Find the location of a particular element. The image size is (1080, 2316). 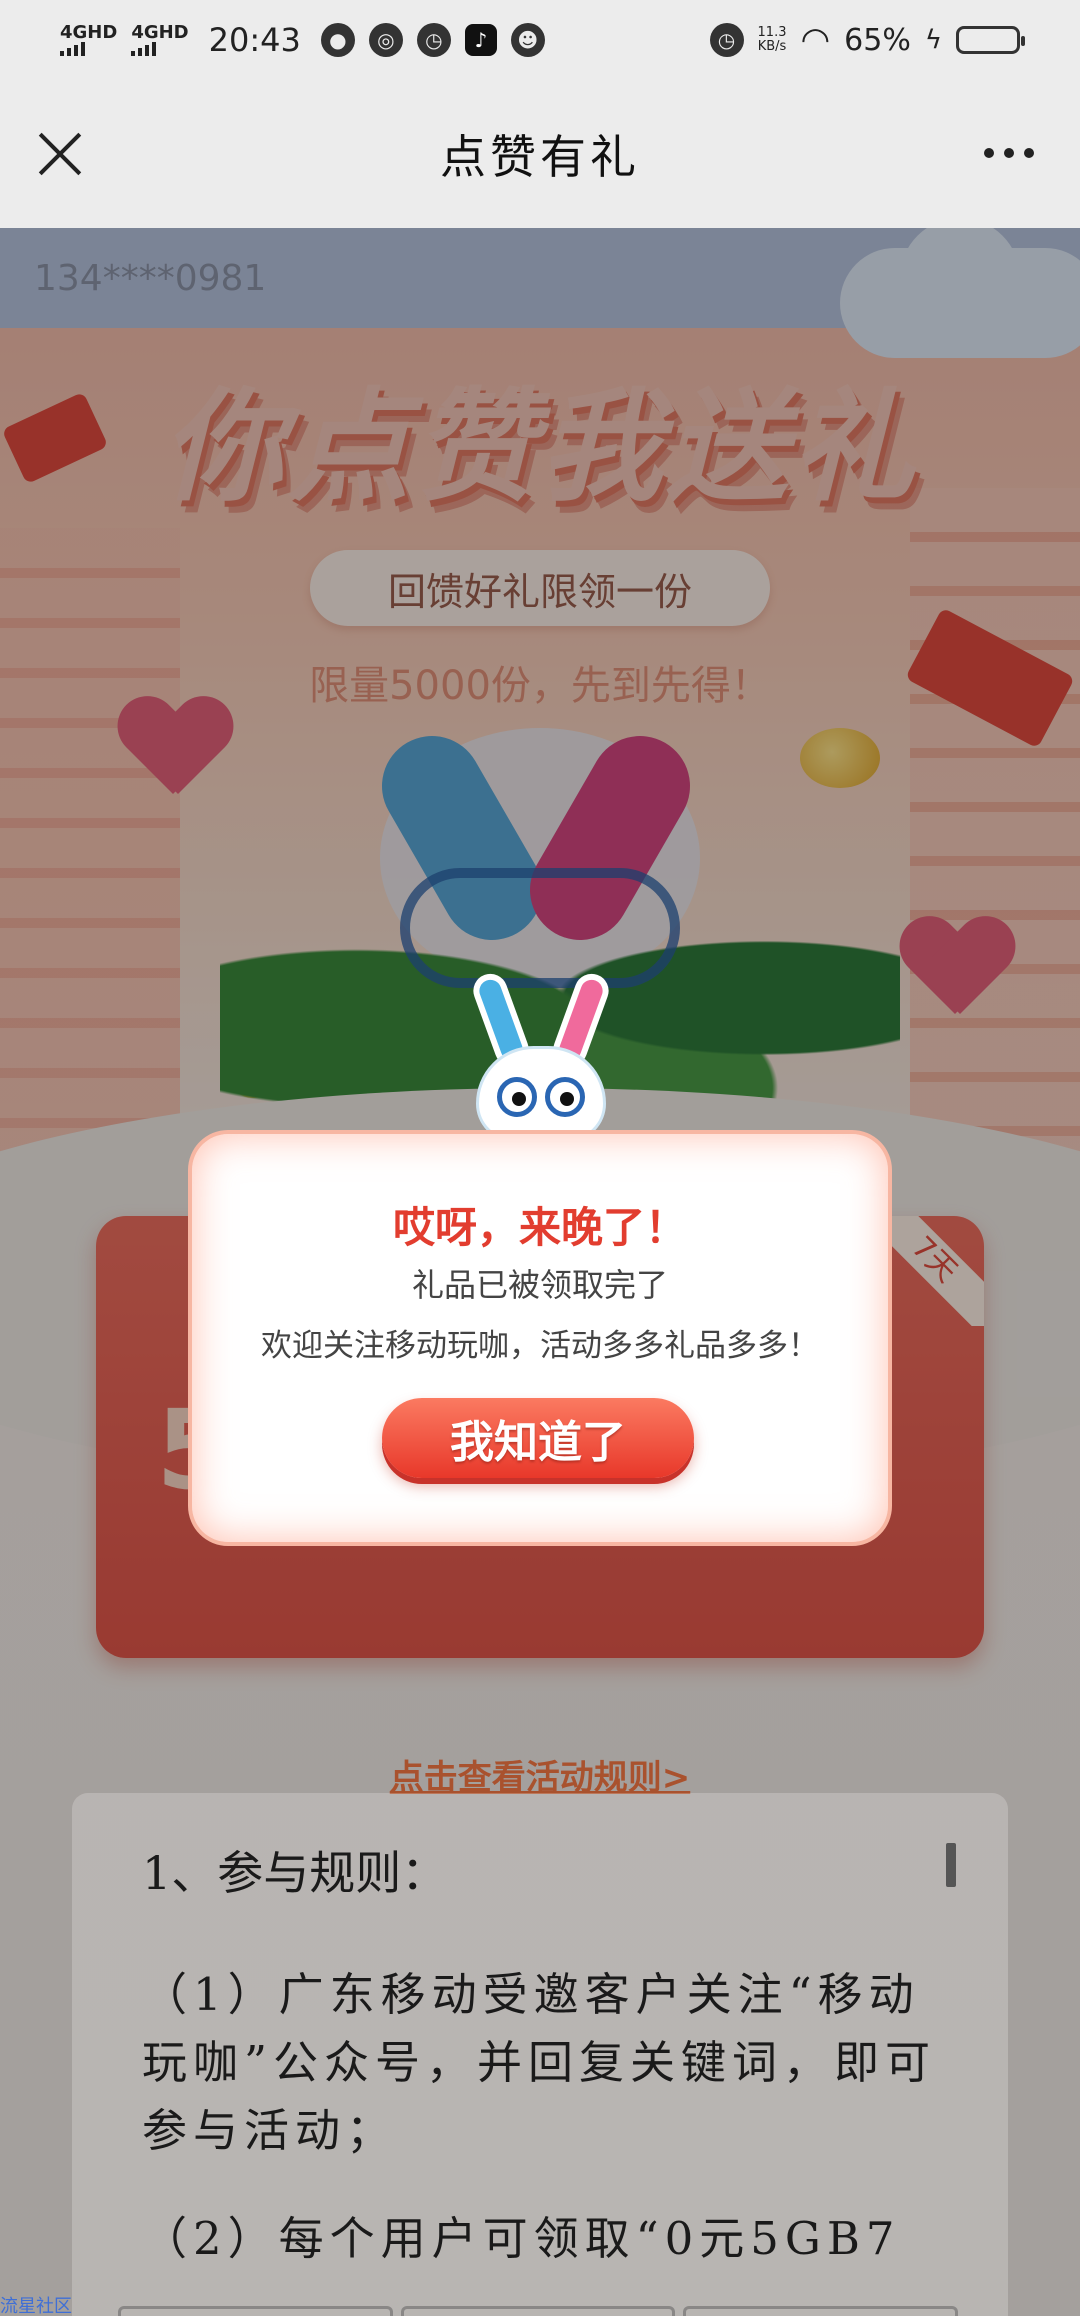

cat-face-icon: ☻ is located at coordinates (527, 40).